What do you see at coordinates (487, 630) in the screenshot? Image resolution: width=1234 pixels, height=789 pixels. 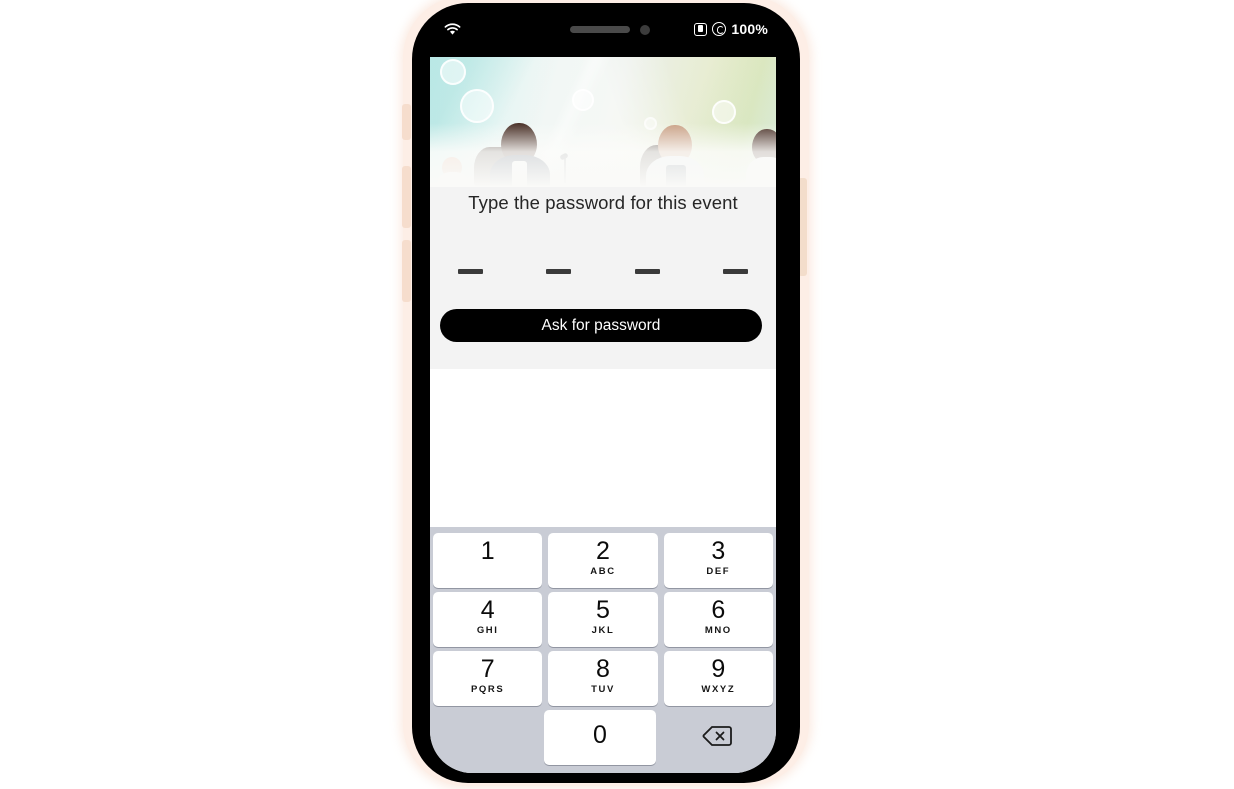 I see `key-4-letters: GHI` at bounding box center [487, 630].